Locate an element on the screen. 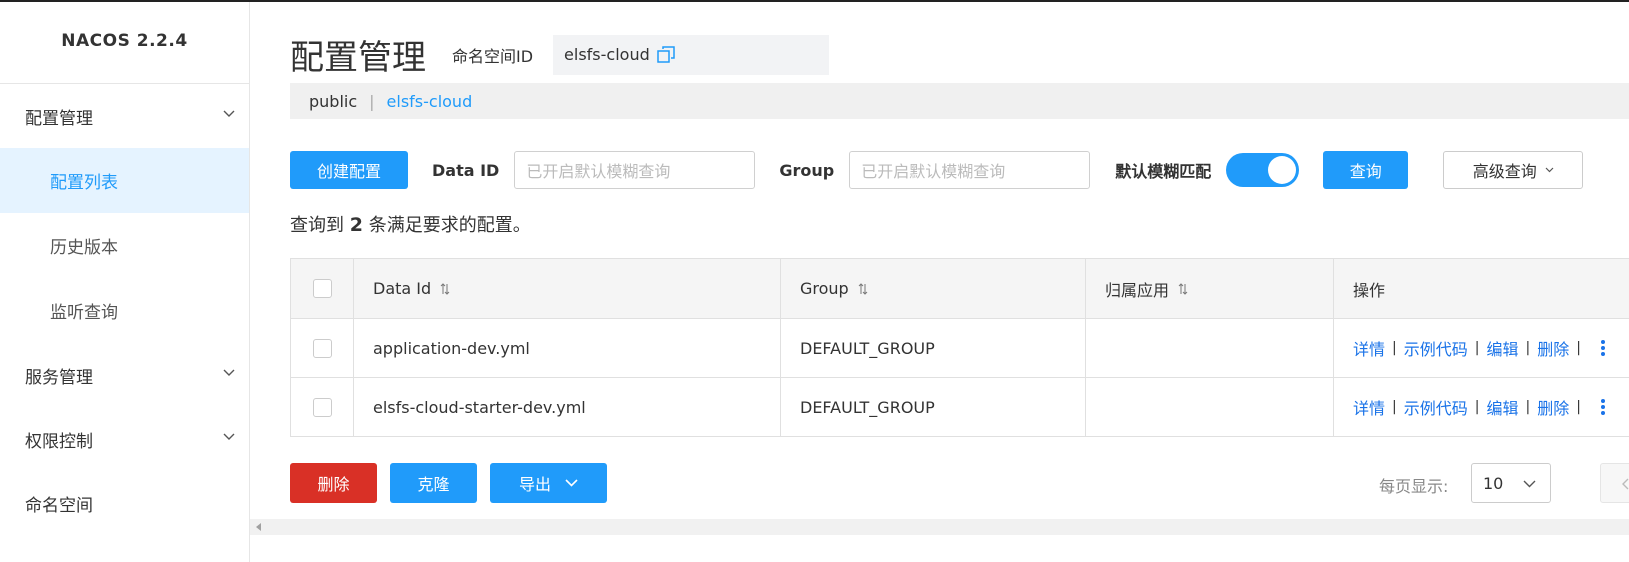 This screenshot has width=1629, height=562. namespace-id-label: 命名空间ID is located at coordinates (493, 56).